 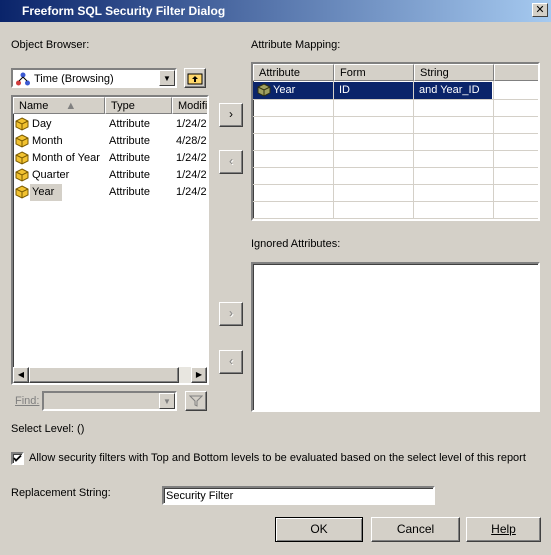 What do you see at coordinates (415, 529) in the screenshot?
I see `cancel-button: Cancel` at bounding box center [415, 529].